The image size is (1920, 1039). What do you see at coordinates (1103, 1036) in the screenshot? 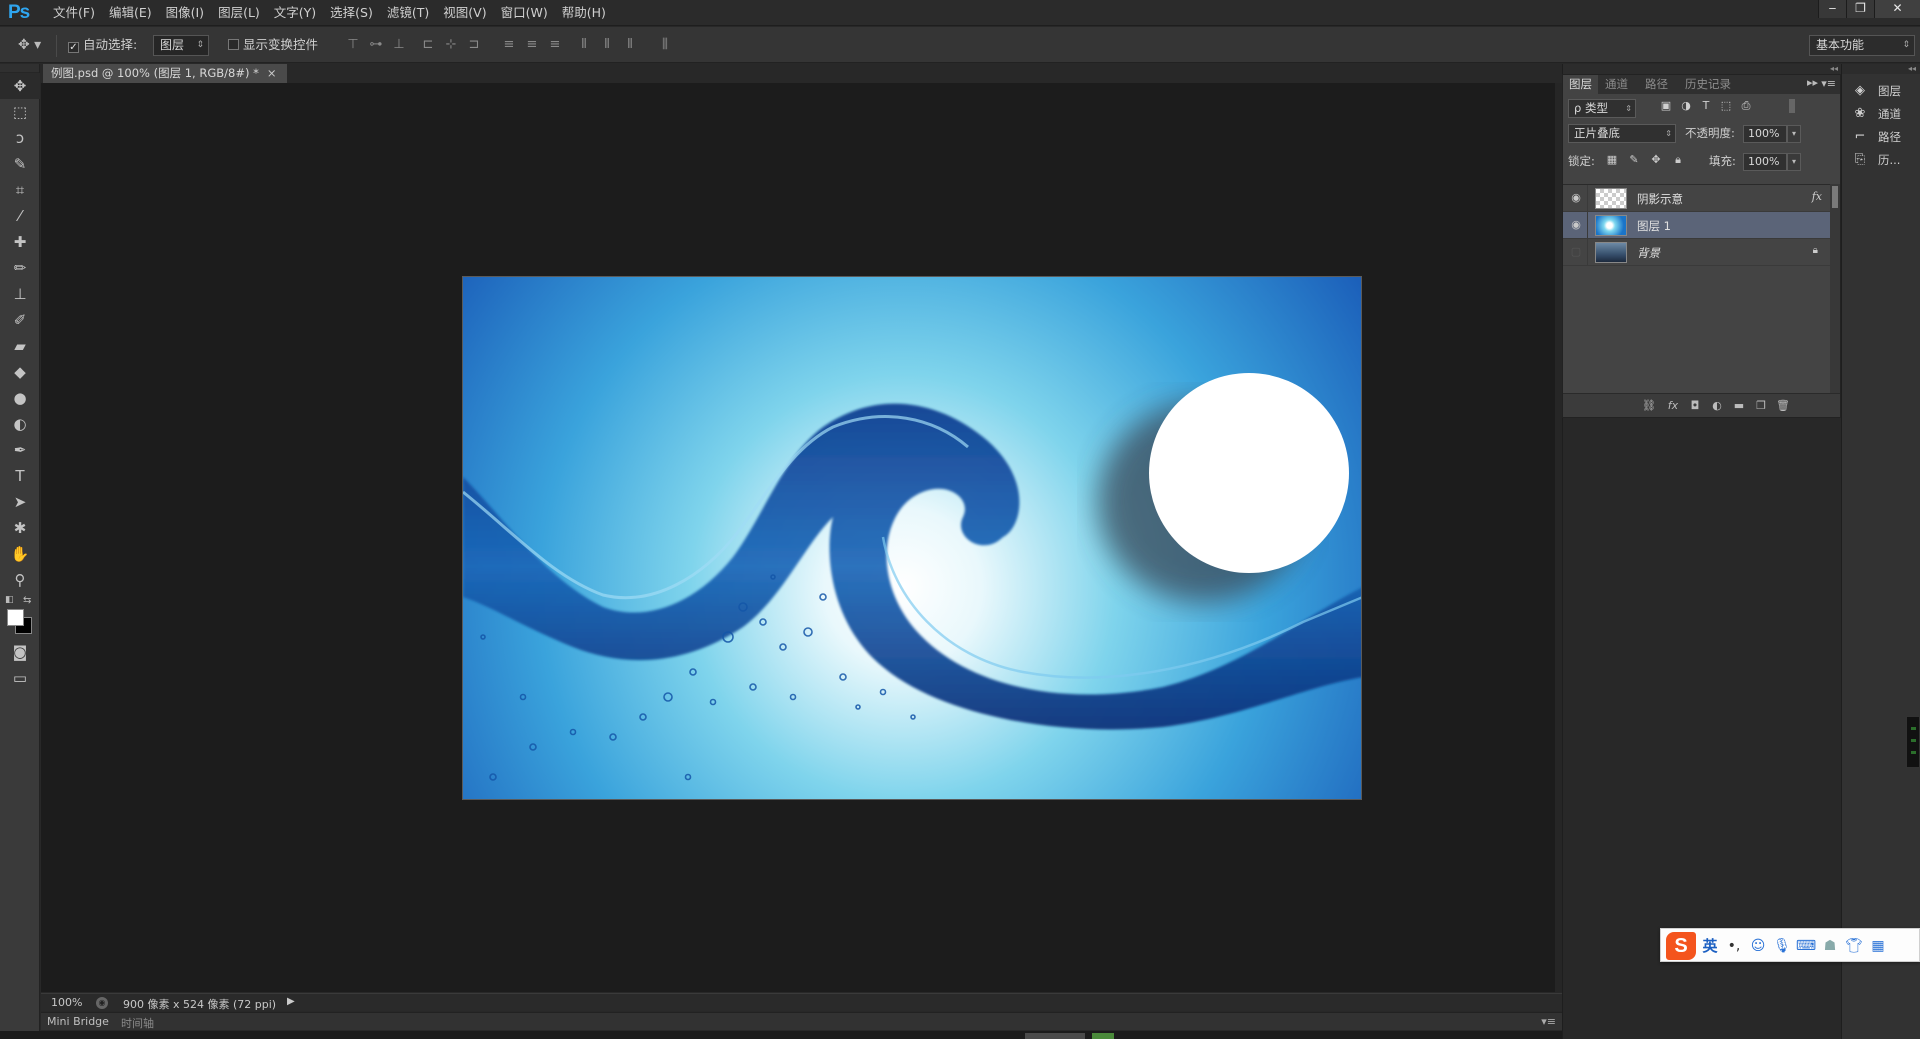
I see `taskbar-item-active` at bounding box center [1103, 1036].